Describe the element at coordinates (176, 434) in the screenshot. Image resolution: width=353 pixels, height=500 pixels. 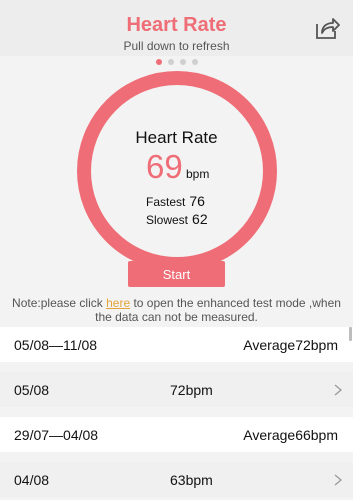
I see `week-summary-row: 29/07—04/08 Average66bpm` at that location.